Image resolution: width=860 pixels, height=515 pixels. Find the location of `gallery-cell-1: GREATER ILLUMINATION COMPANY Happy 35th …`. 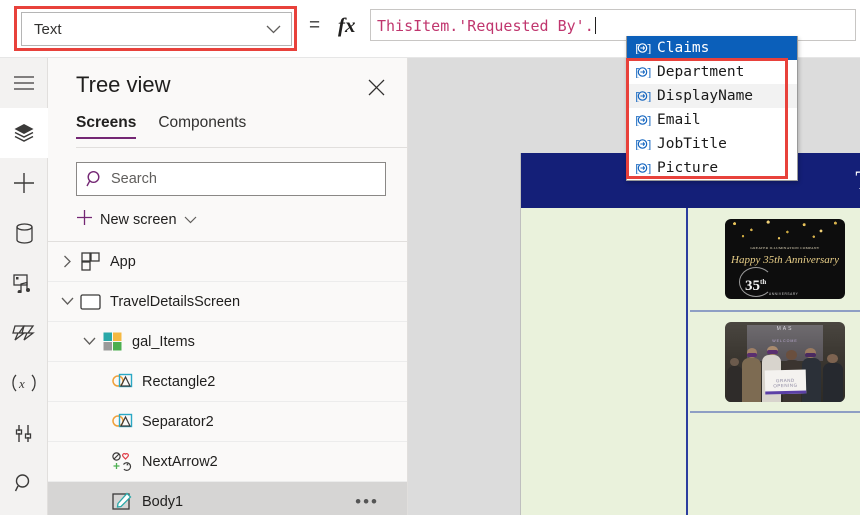

gallery-cell-1: GREATER ILLUMINATION COMPANY Happy 35th … is located at coordinates (775, 260).